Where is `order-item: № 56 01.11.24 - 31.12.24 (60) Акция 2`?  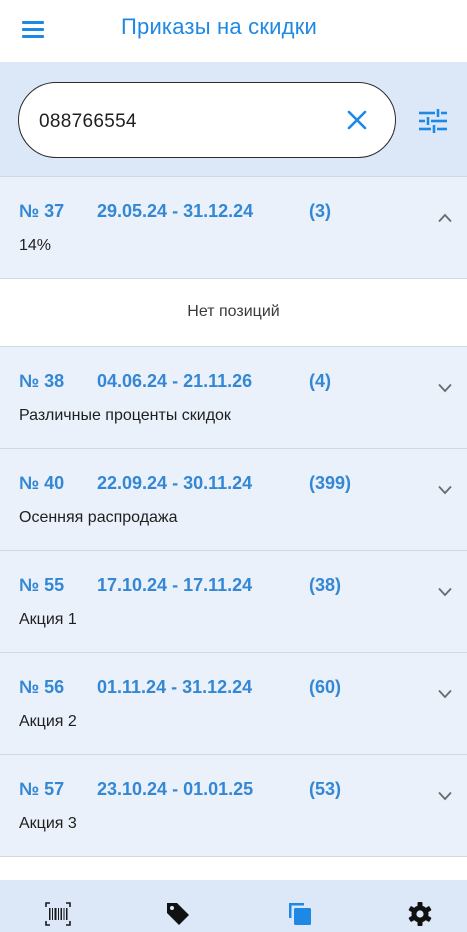
order-item: № 56 01.11.24 - 31.12.24 (60) Акция 2 is located at coordinates (233, 703).